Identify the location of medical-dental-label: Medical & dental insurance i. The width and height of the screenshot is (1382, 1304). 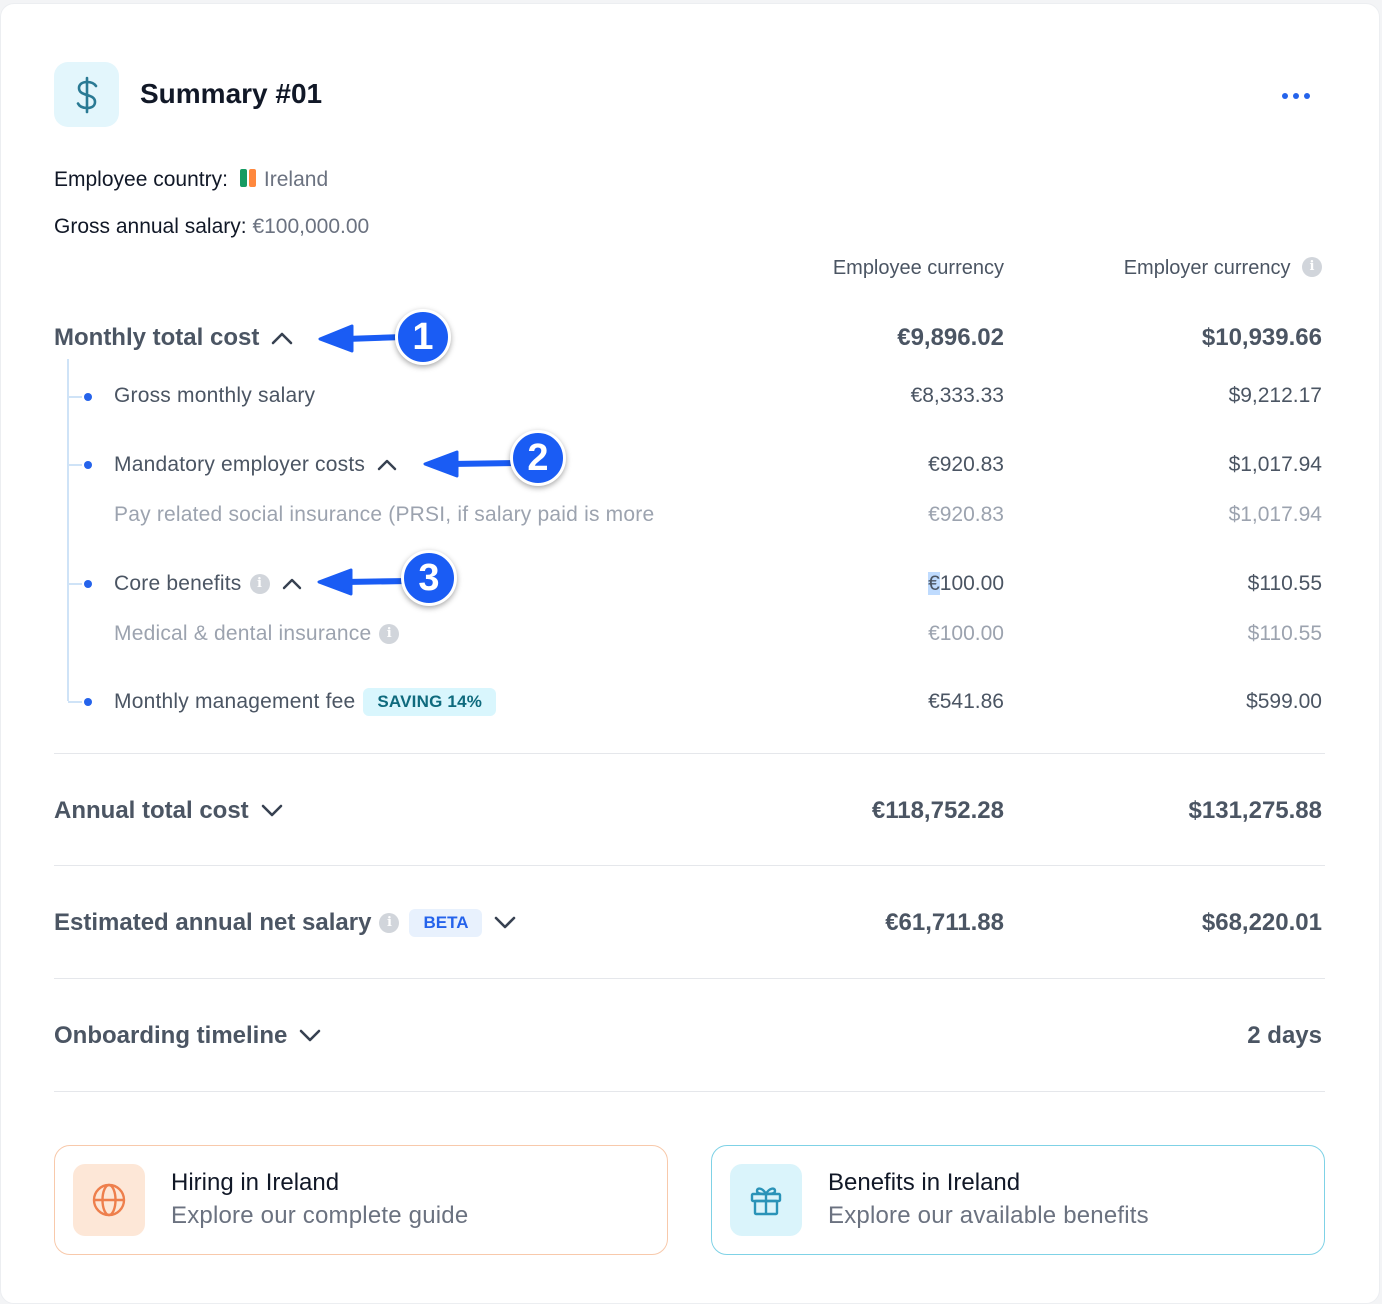
(257, 634).